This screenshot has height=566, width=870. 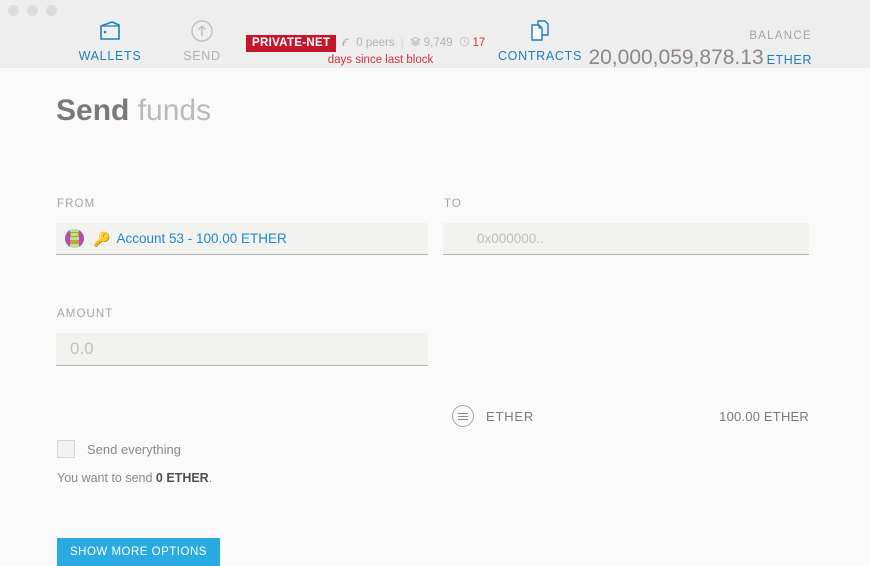 What do you see at coordinates (464, 43) in the screenshot?
I see `clock-icon` at bounding box center [464, 43].